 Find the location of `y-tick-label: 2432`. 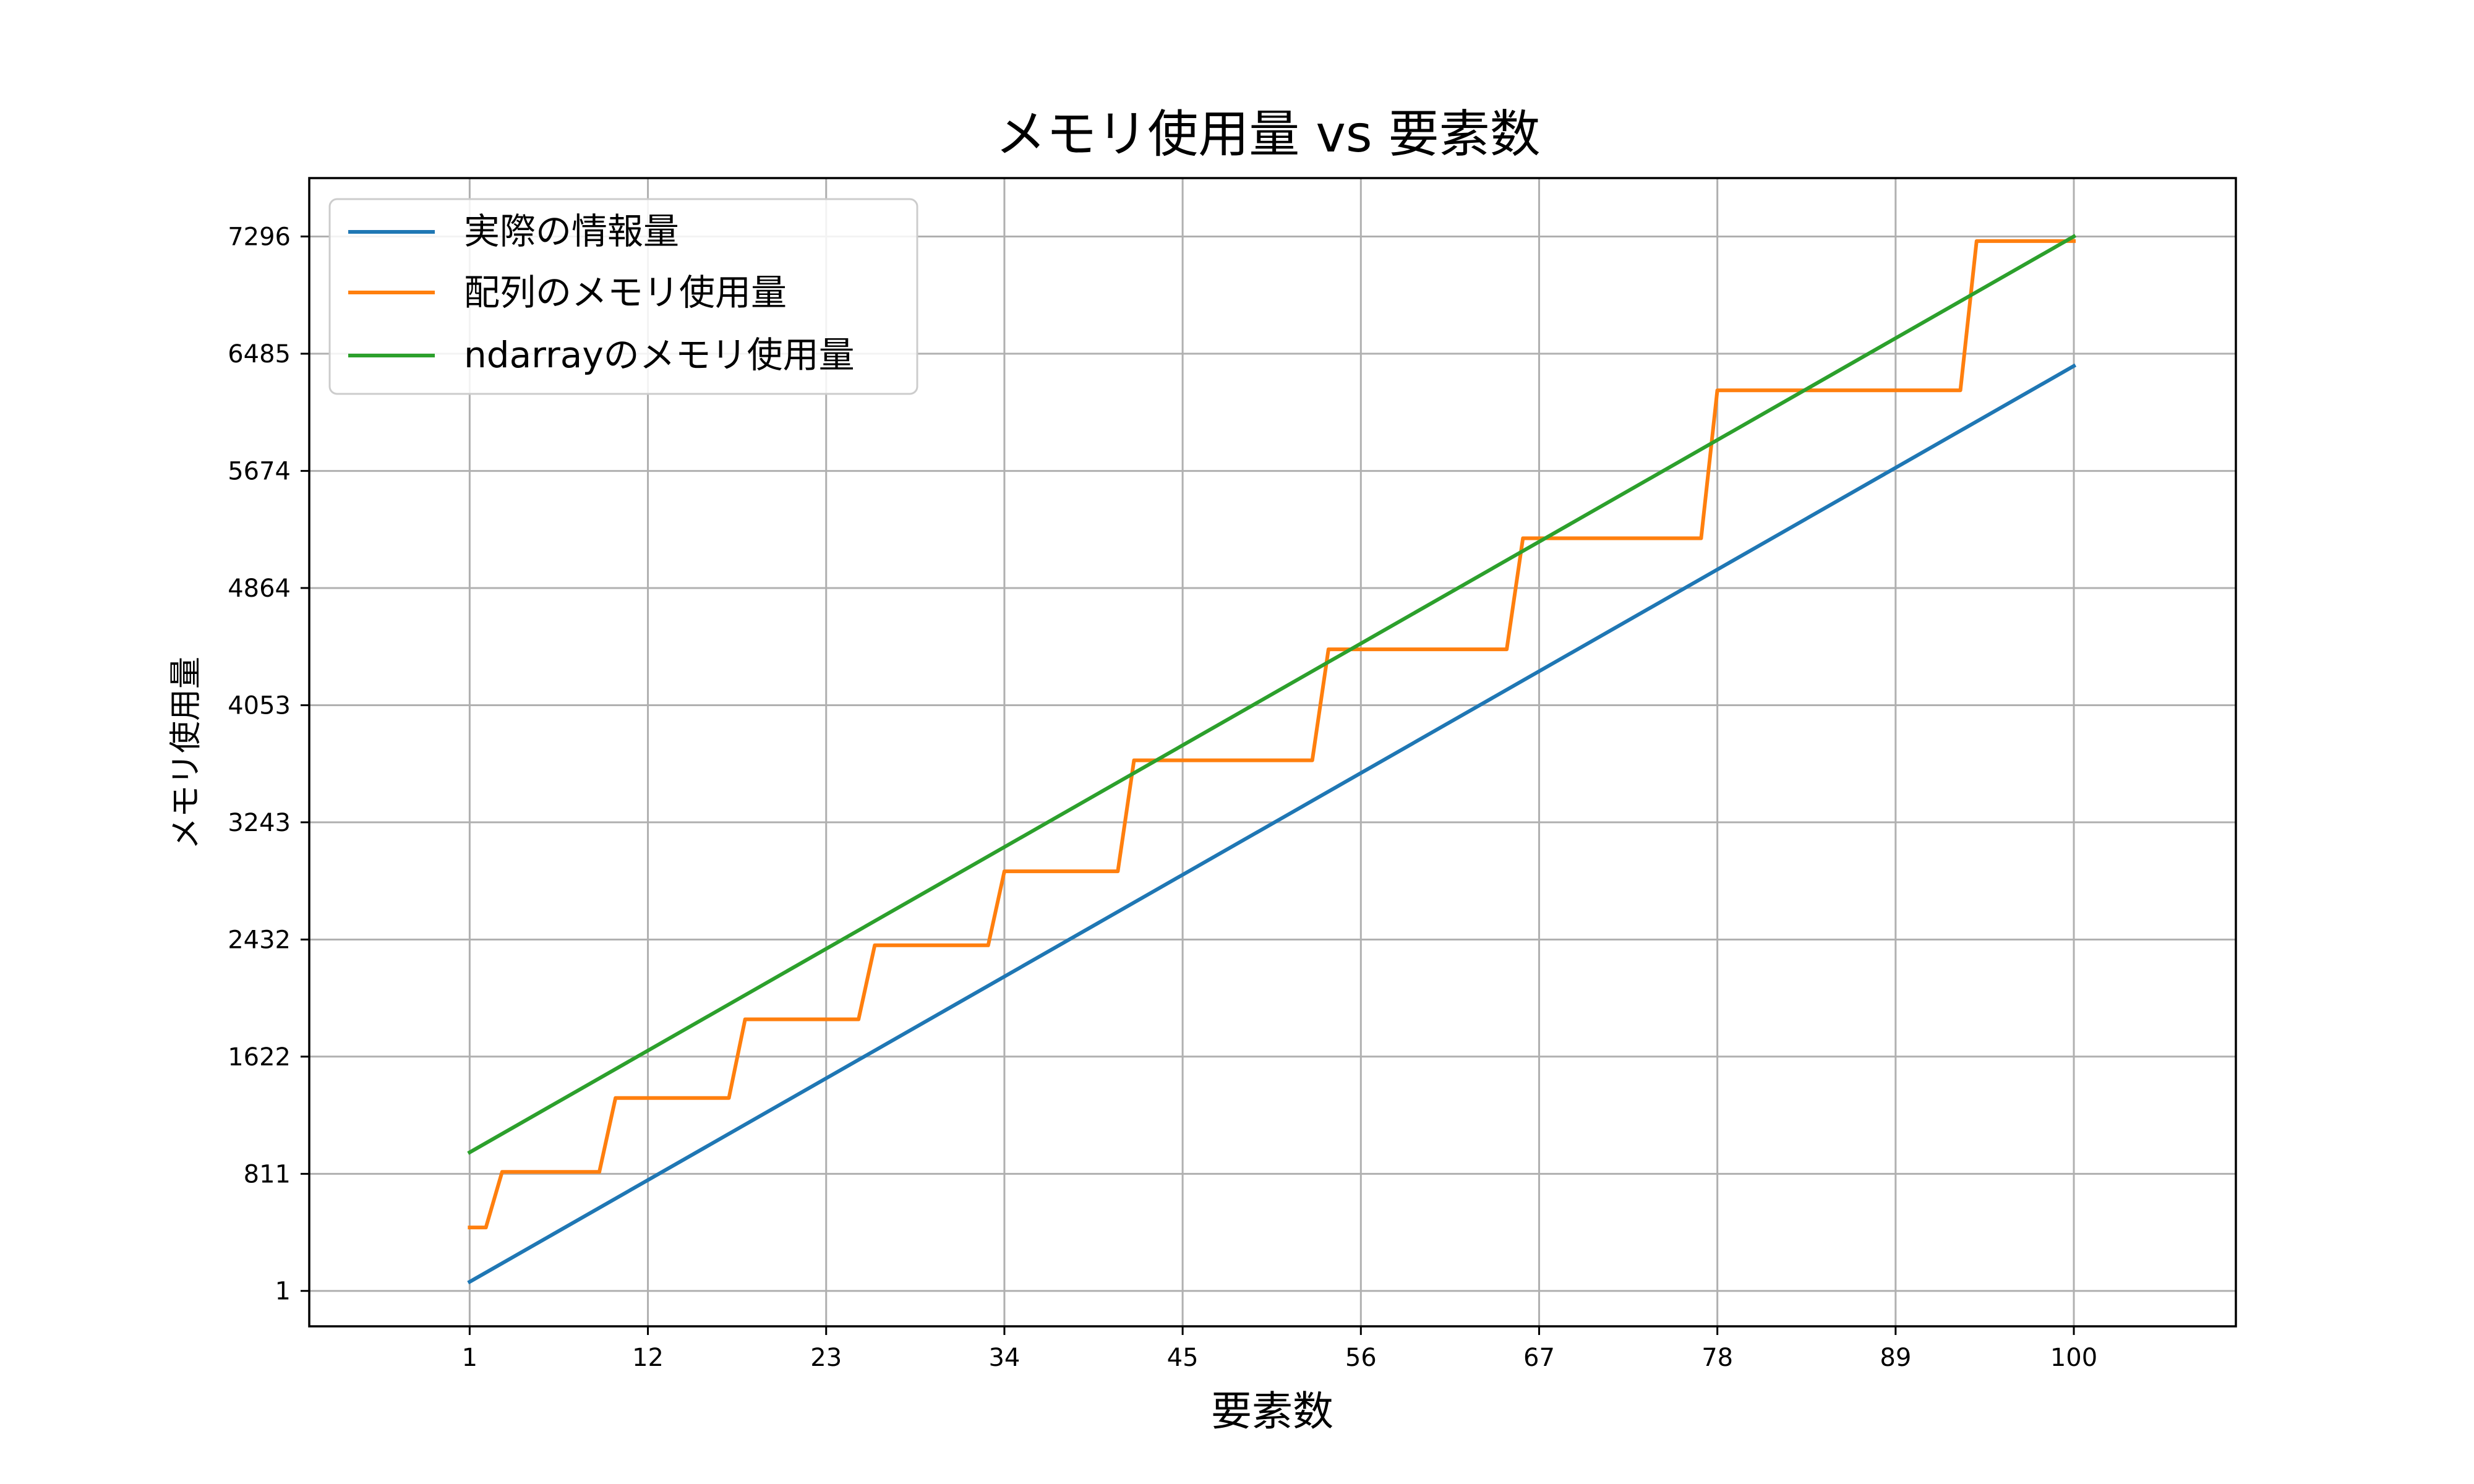

y-tick-label: 2432 is located at coordinates (259, 940).